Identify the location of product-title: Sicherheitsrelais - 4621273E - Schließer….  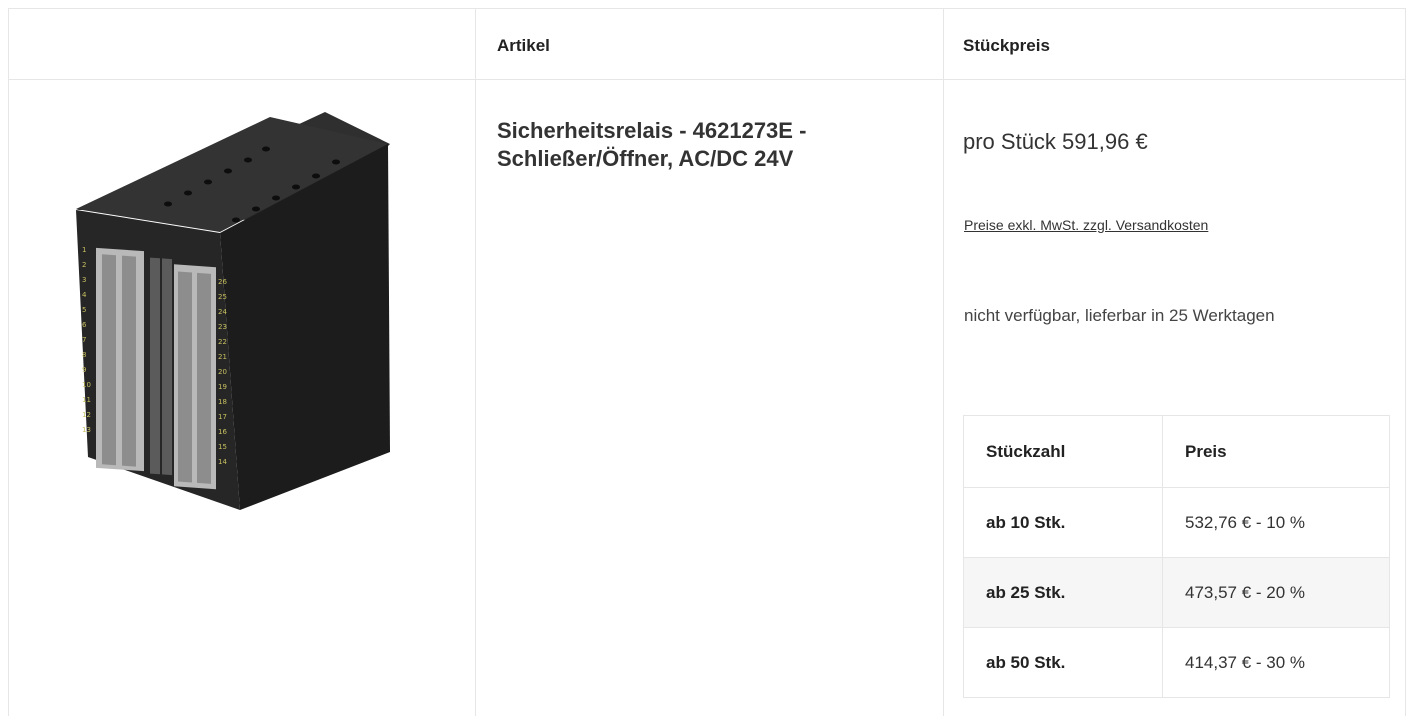
(707, 145).